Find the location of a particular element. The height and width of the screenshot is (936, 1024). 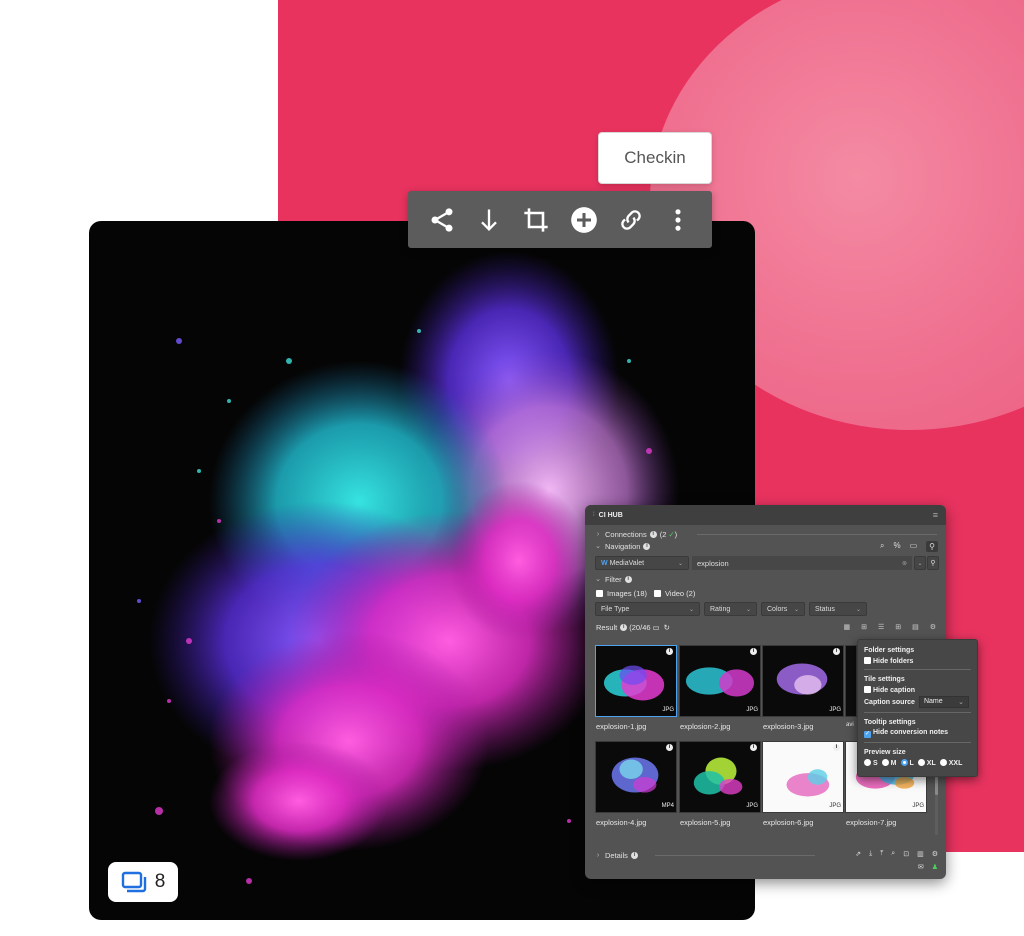

hide-conversion-notes-checkbox: ✓ is located at coordinates (867, 734).